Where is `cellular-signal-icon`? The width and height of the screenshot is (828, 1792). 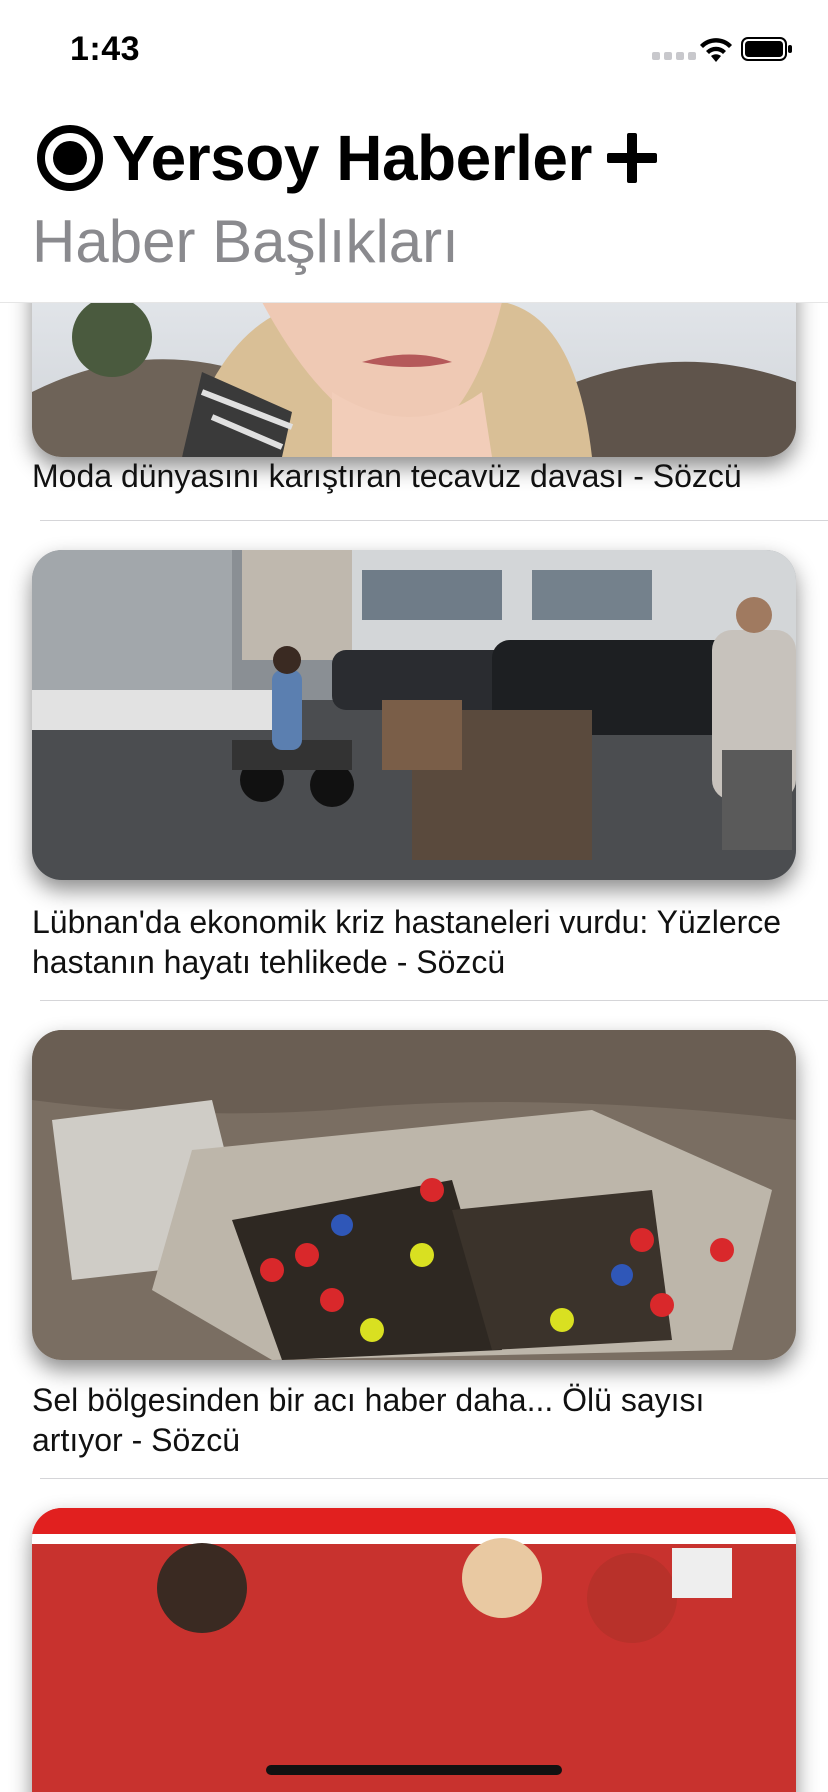
cellular-signal-icon is located at coordinates (674, 56).